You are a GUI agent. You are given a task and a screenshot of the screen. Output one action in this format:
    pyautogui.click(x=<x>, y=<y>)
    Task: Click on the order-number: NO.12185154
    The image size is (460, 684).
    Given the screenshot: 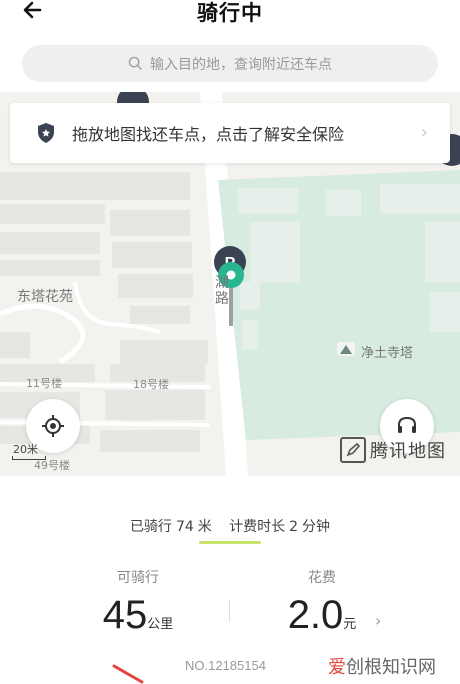 What is the action you would take?
    pyautogui.click(x=225, y=665)
    